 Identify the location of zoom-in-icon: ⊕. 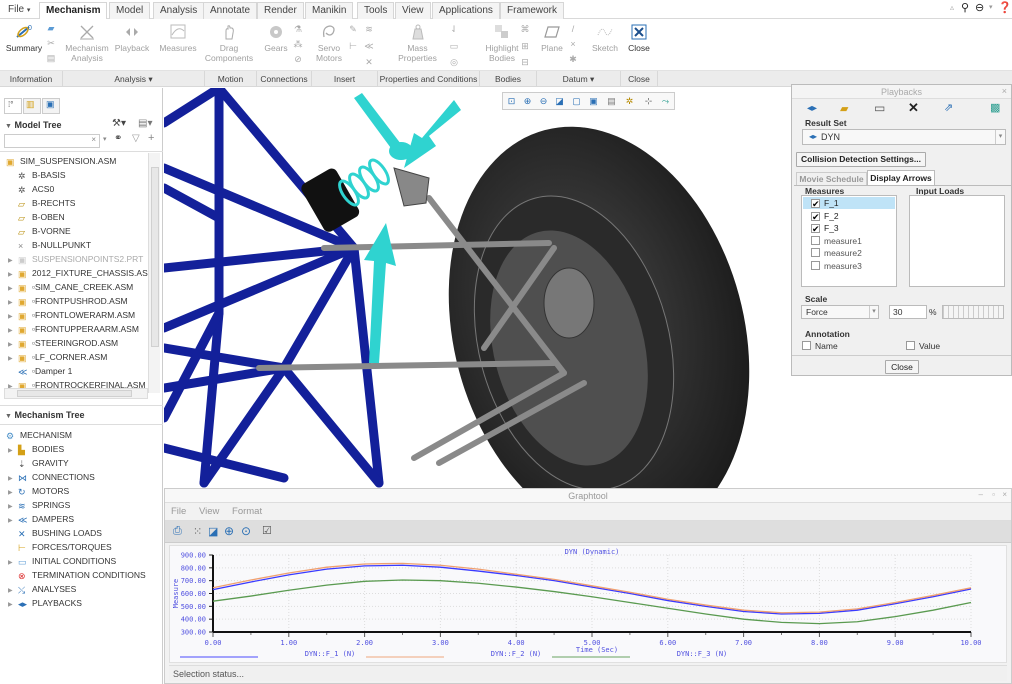
(527, 101).